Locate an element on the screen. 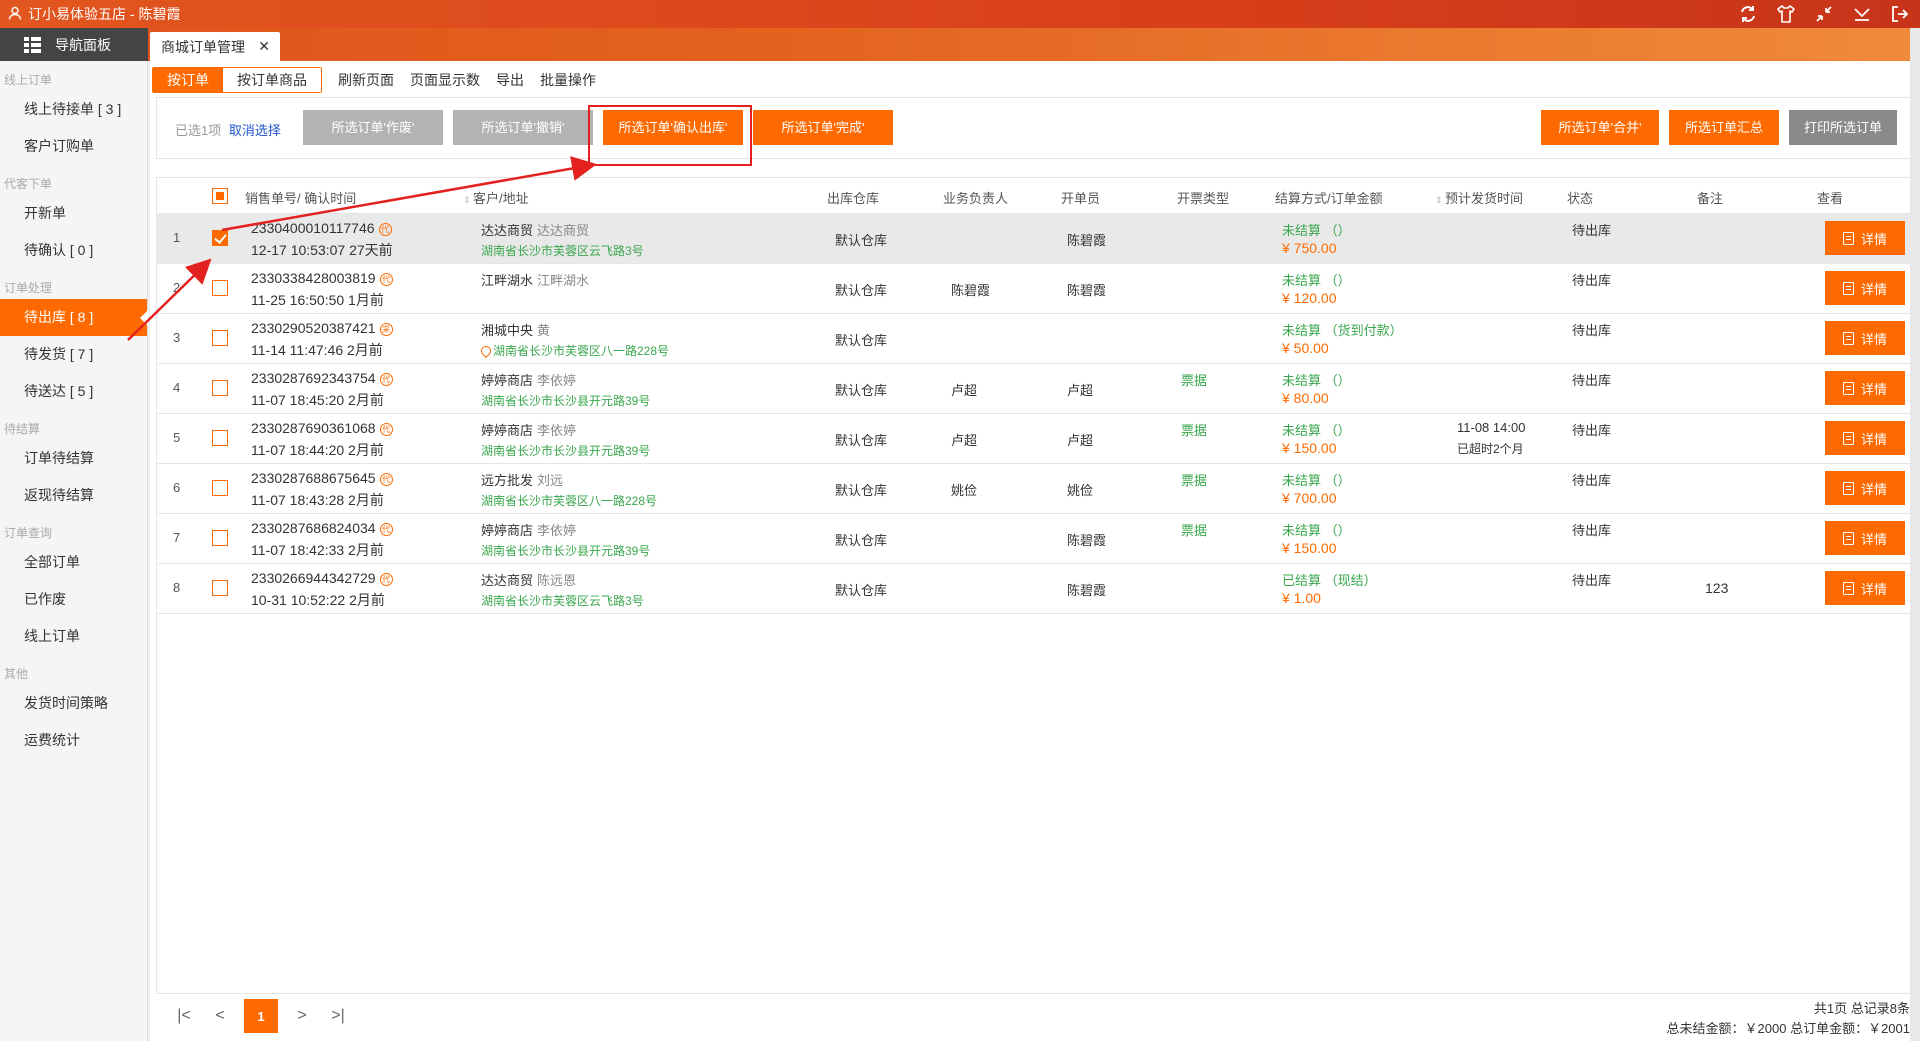 The height and width of the screenshot is (1041, 1920). print-button: 打印所选订单 is located at coordinates (1843, 127).